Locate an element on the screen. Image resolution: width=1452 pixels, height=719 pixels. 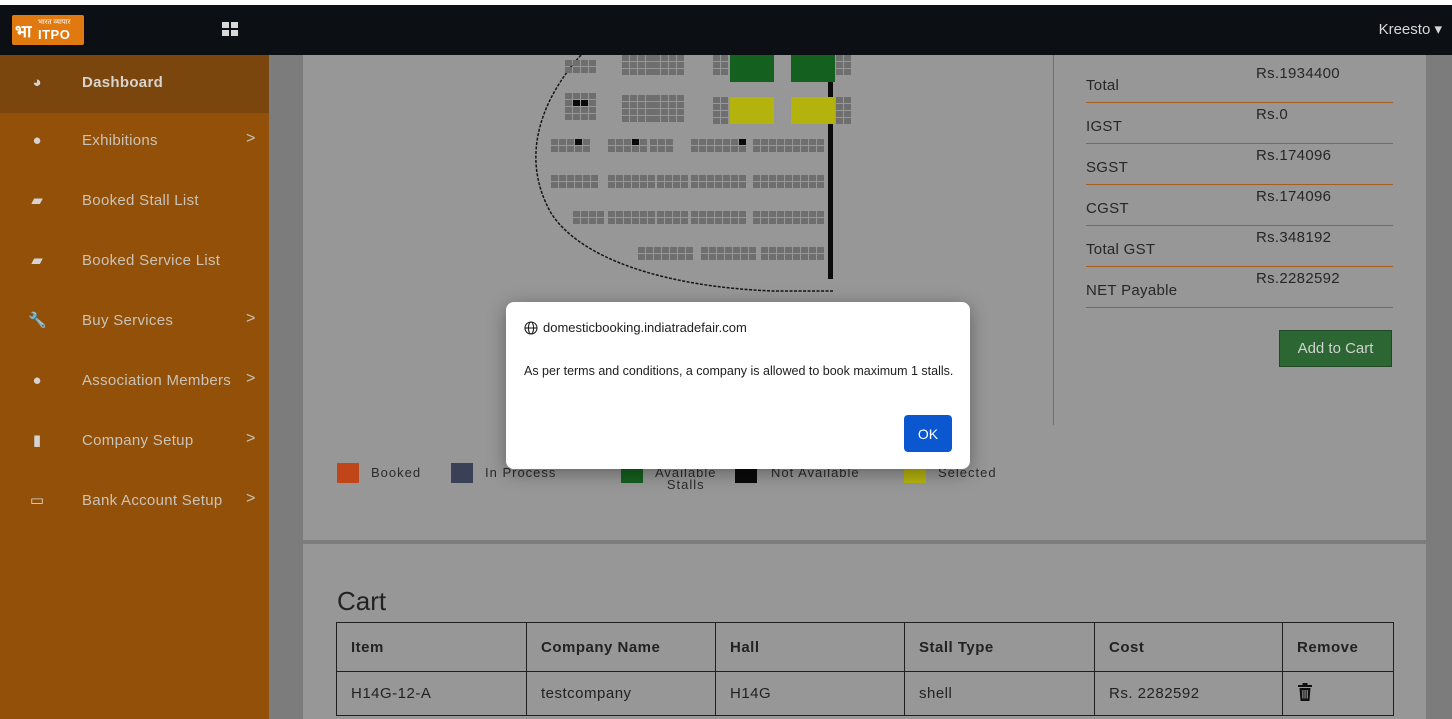
stall-available is located at coordinates (752, 68).